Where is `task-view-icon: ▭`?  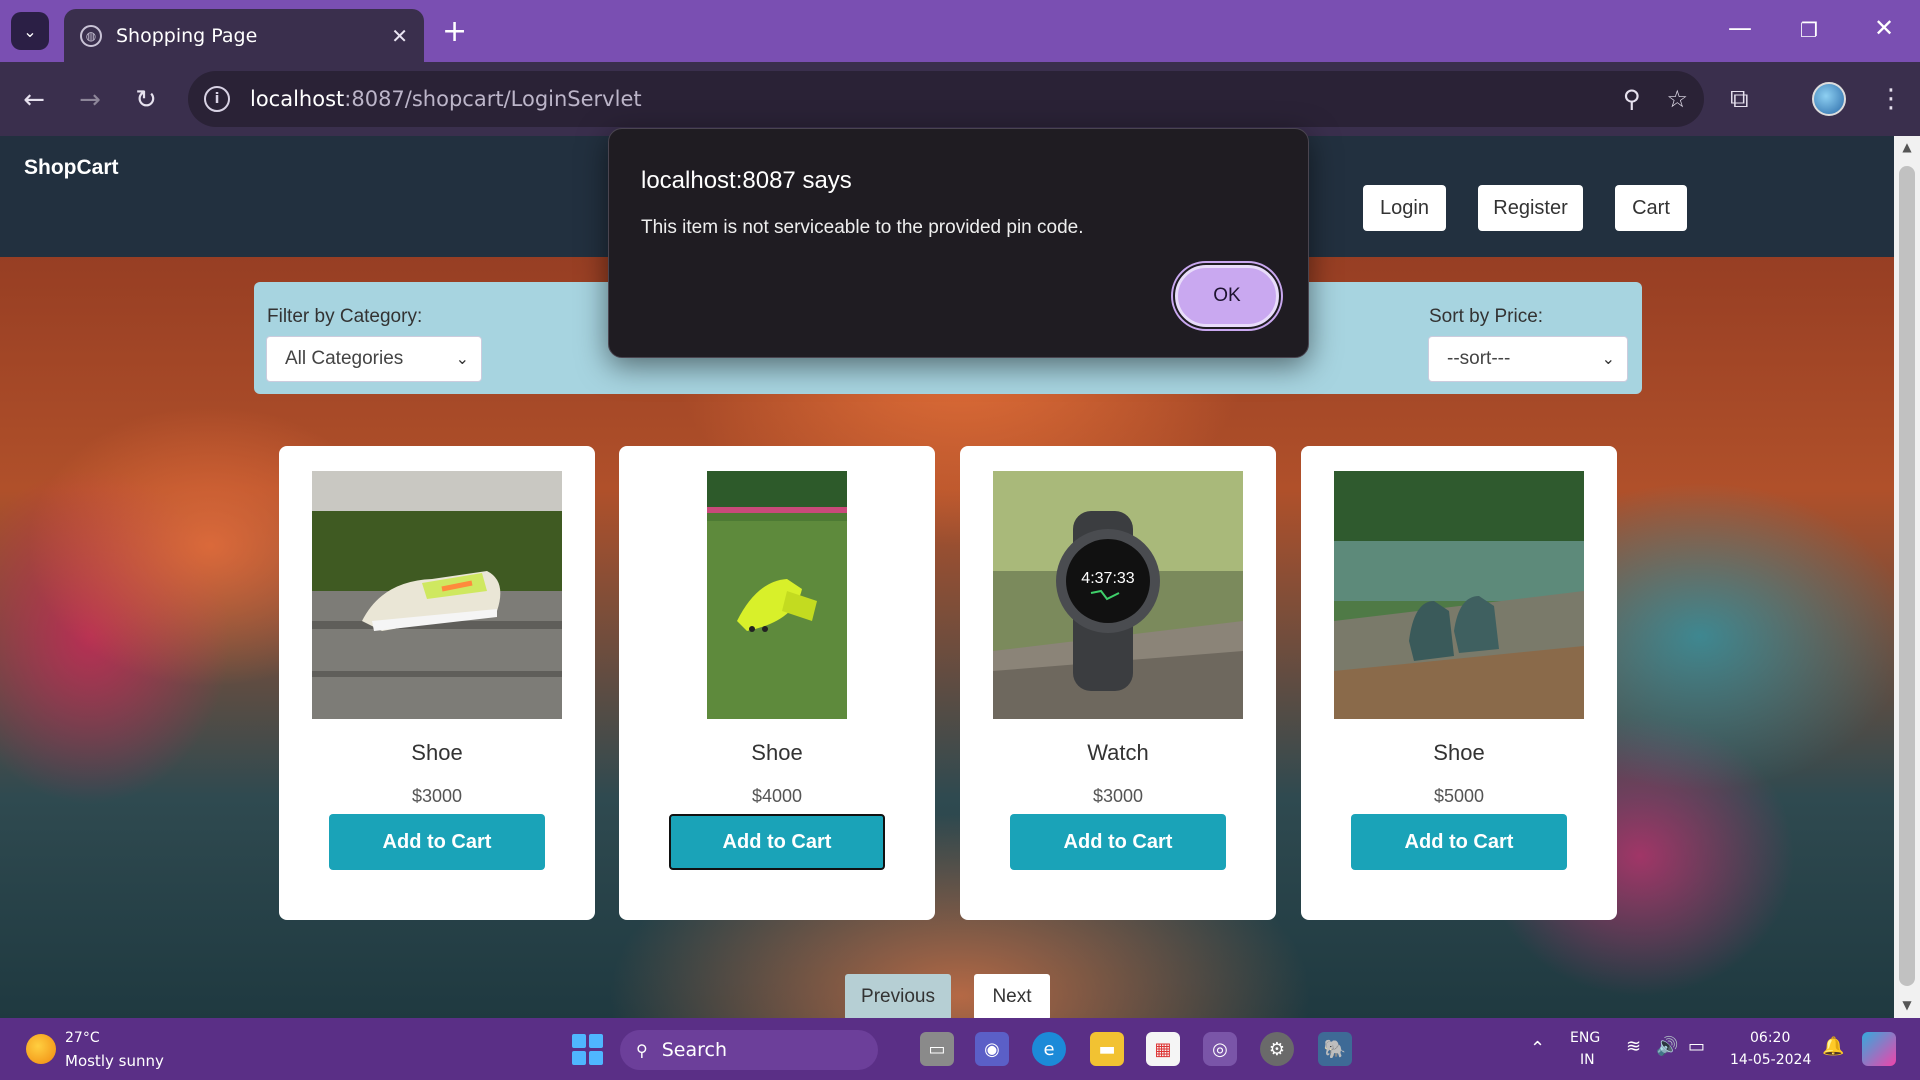 task-view-icon: ▭ is located at coordinates (937, 1049).